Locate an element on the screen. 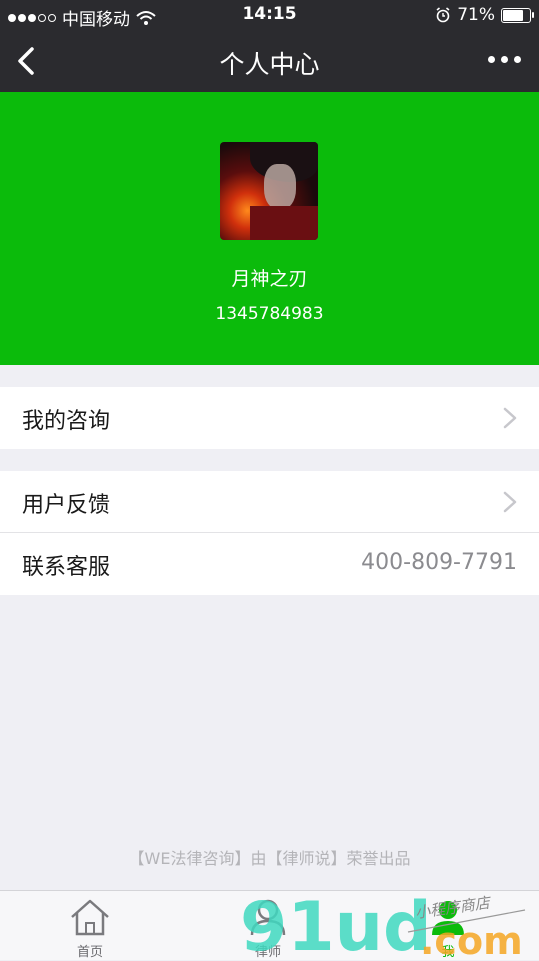 This screenshot has height=961, width=539. home-icon is located at coordinates (90, 917).